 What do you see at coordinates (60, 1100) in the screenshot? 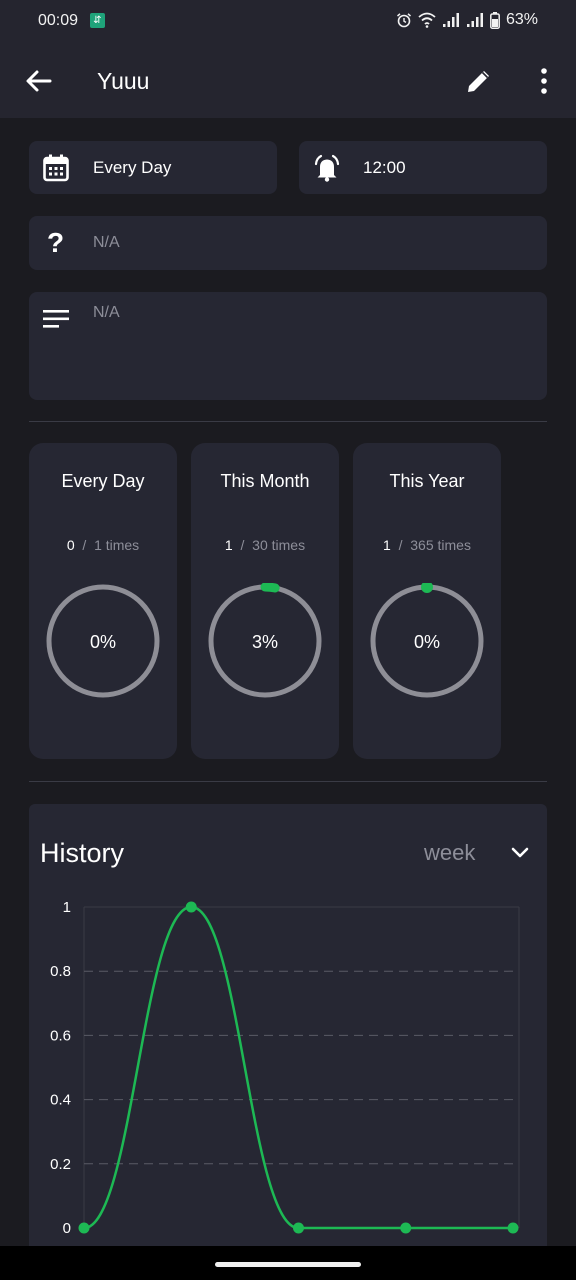
I see `y-tick-label: 0.4` at bounding box center [60, 1100].